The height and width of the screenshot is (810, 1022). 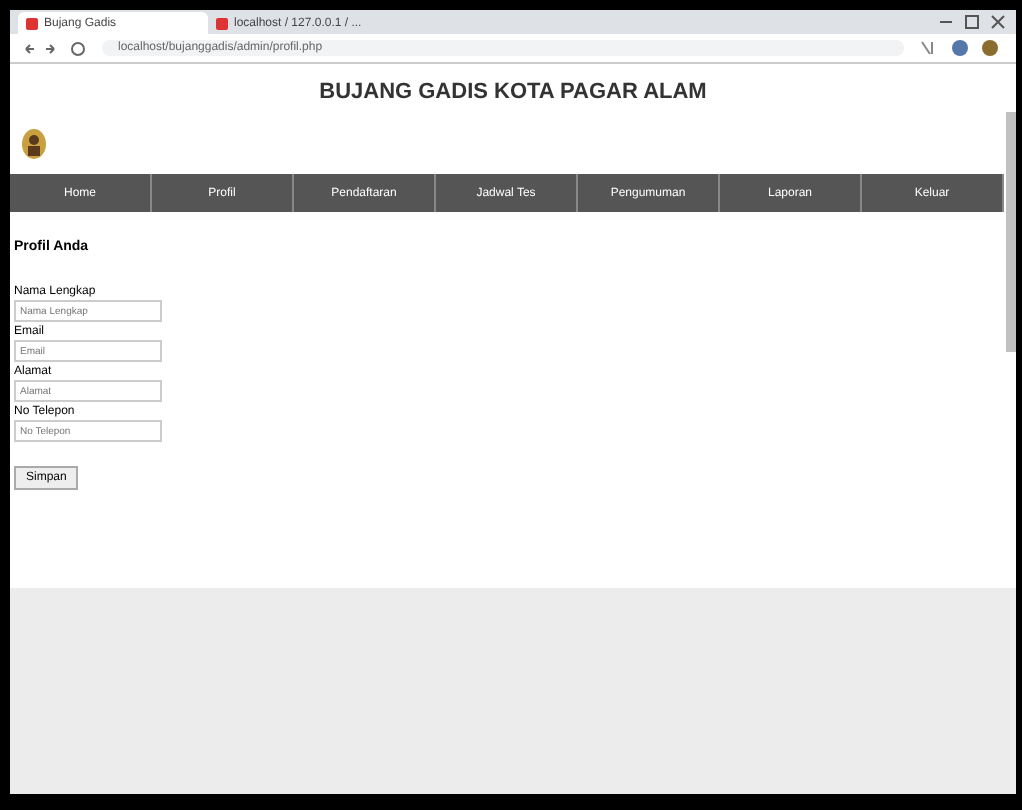 I want to click on logo-icon, so click(x=34, y=144).